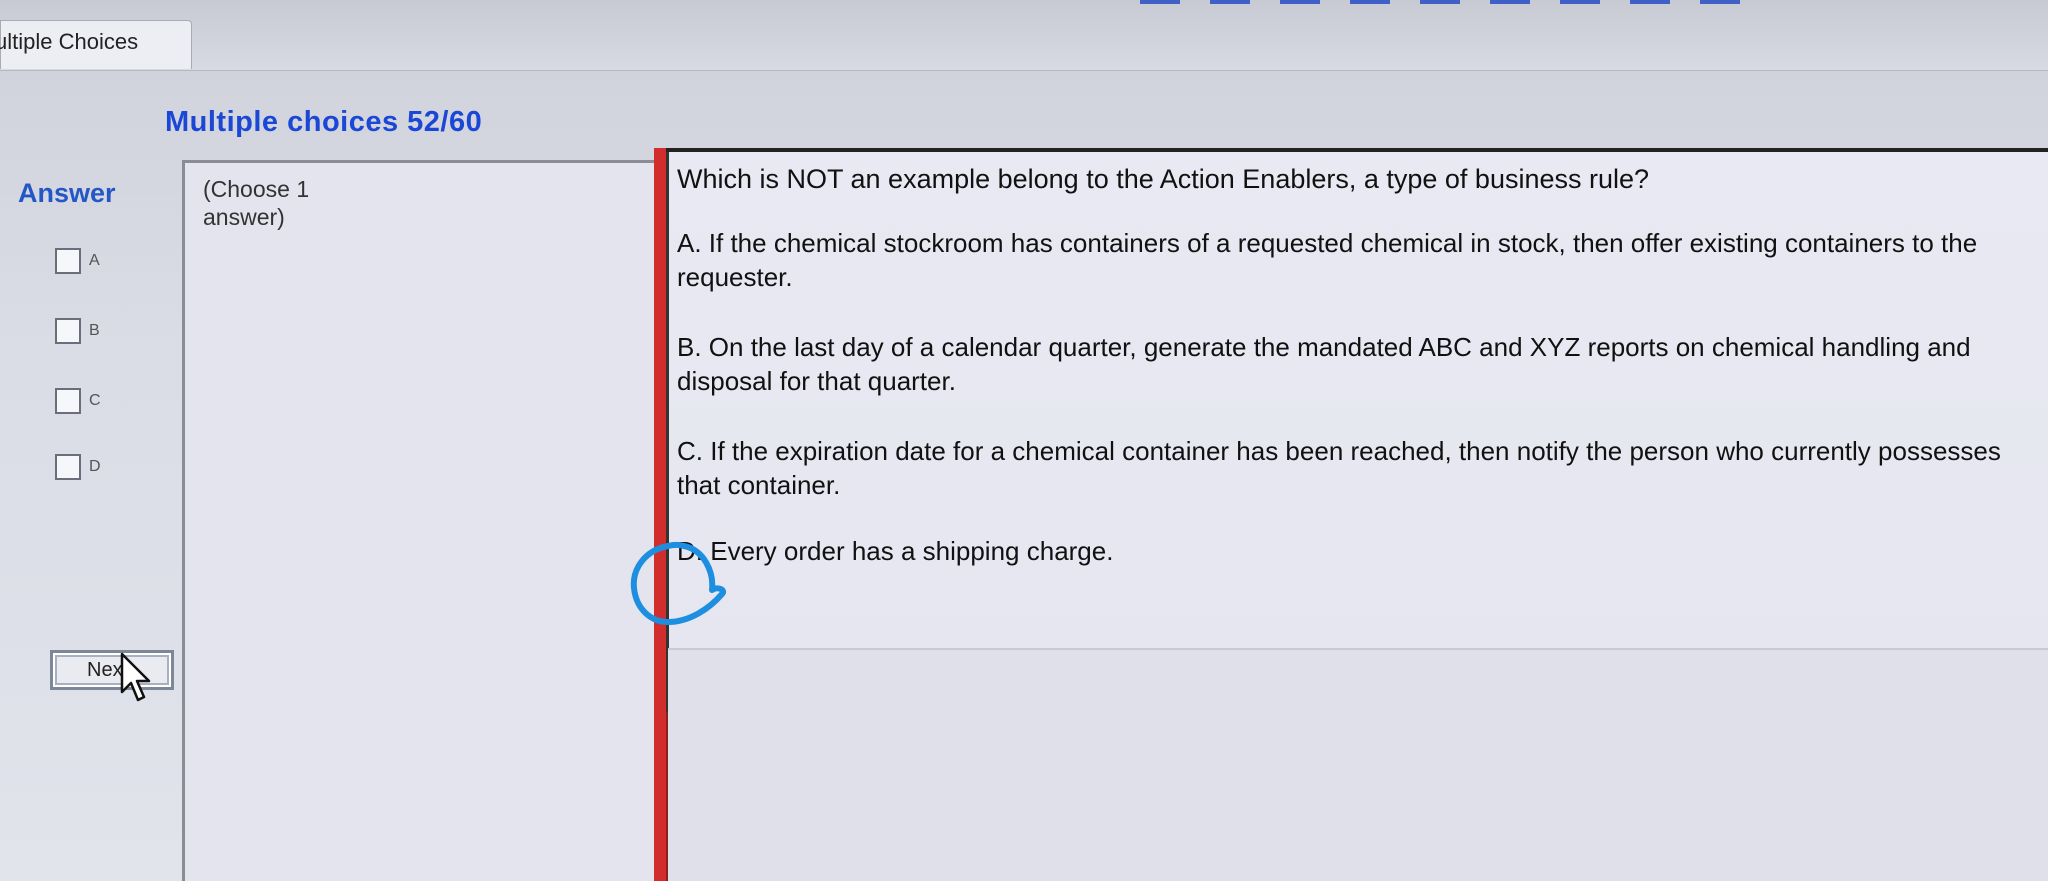 The image size is (2048, 881). I want to click on decorative-line, so click(1440, 2).